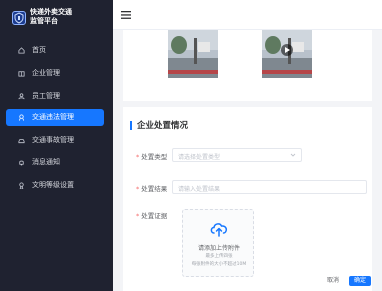 Image resolution: width=382 pixels, height=291 pixels. I want to click on section-accent-bar, so click(131, 125).